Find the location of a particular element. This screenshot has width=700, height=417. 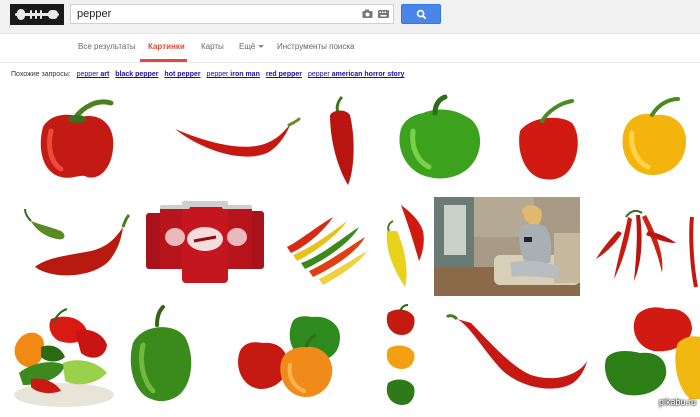

tab-more: Ещё is located at coordinates (252, 46).